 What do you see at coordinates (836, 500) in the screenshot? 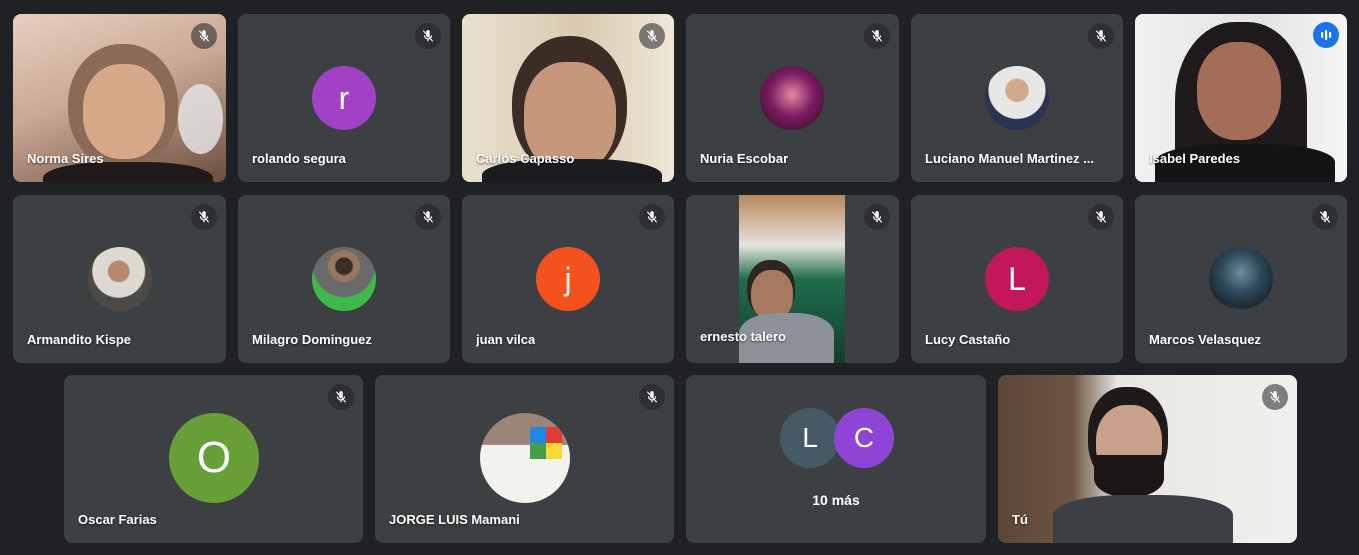
I see `more-participants-label: 10 más` at bounding box center [836, 500].